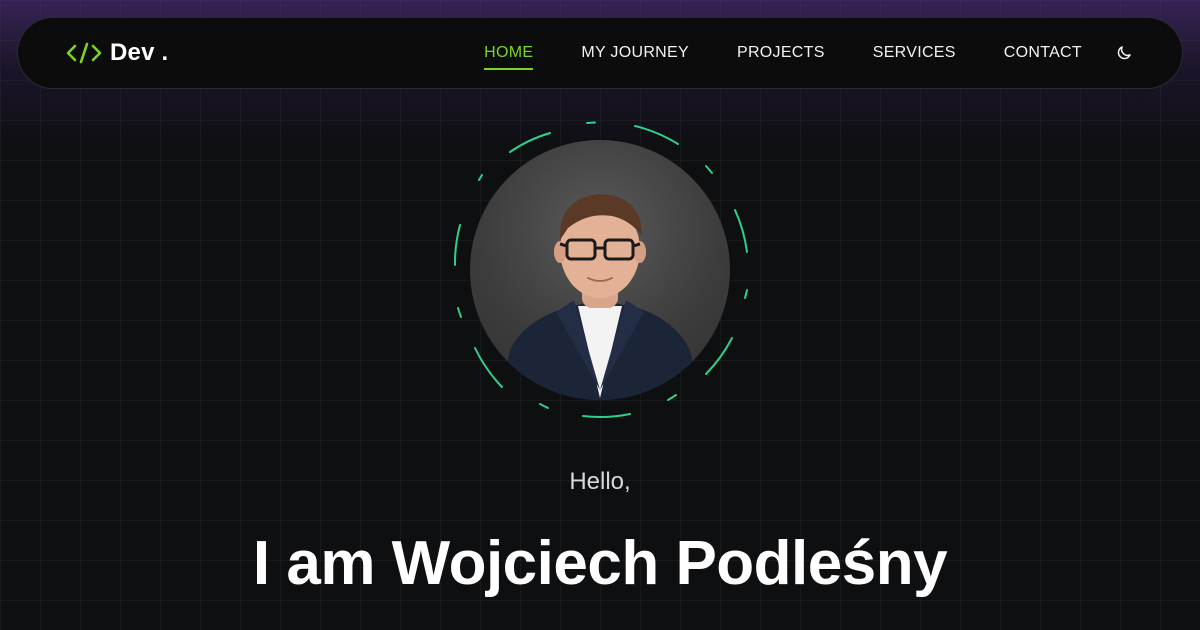  I want to click on hero-headline: I am Wojciech Podleśny, so click(600, 563).